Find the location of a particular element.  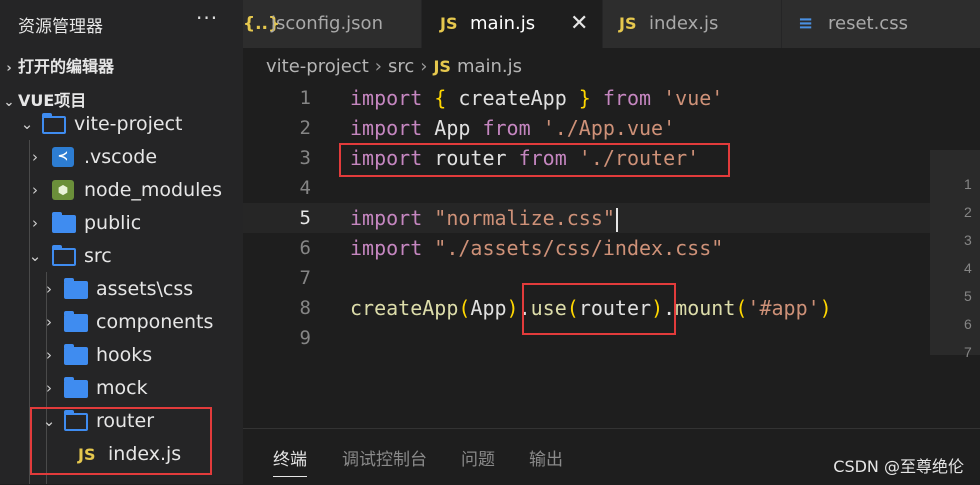

minimap: 1 2 3 4 5 6 7 is located at coordinates (955, 255).